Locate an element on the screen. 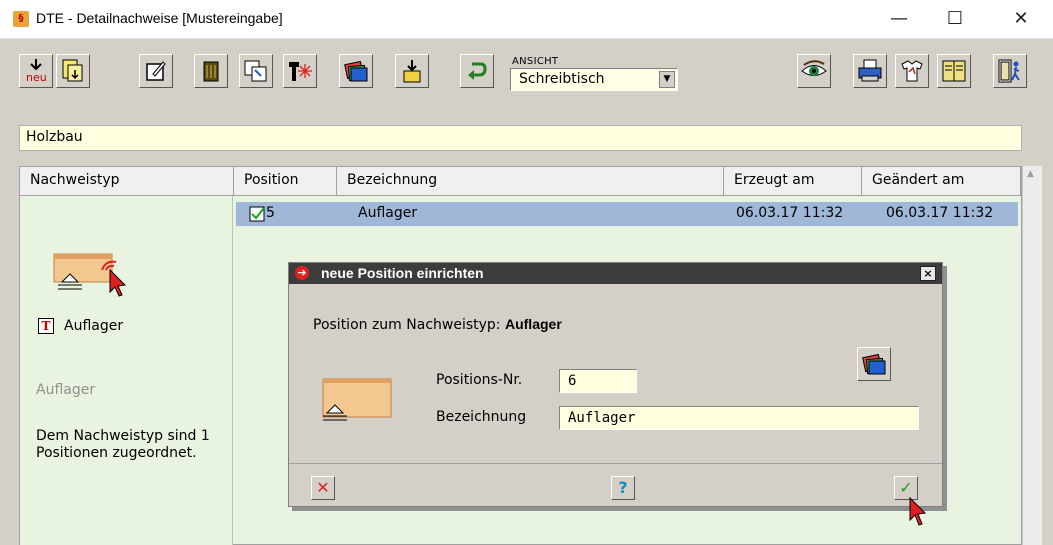  delete-icon is located at coordinates (211, 71).